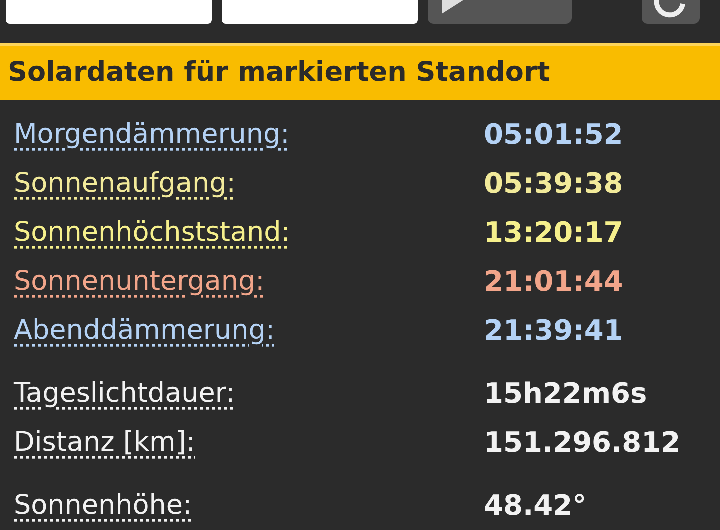 This screenshot has height=530, width=720. What do you see at coordinates (249, 393) in the screenshot?
I see `data-label: Tageslichtdauer:` at bounding box center [249, 393].